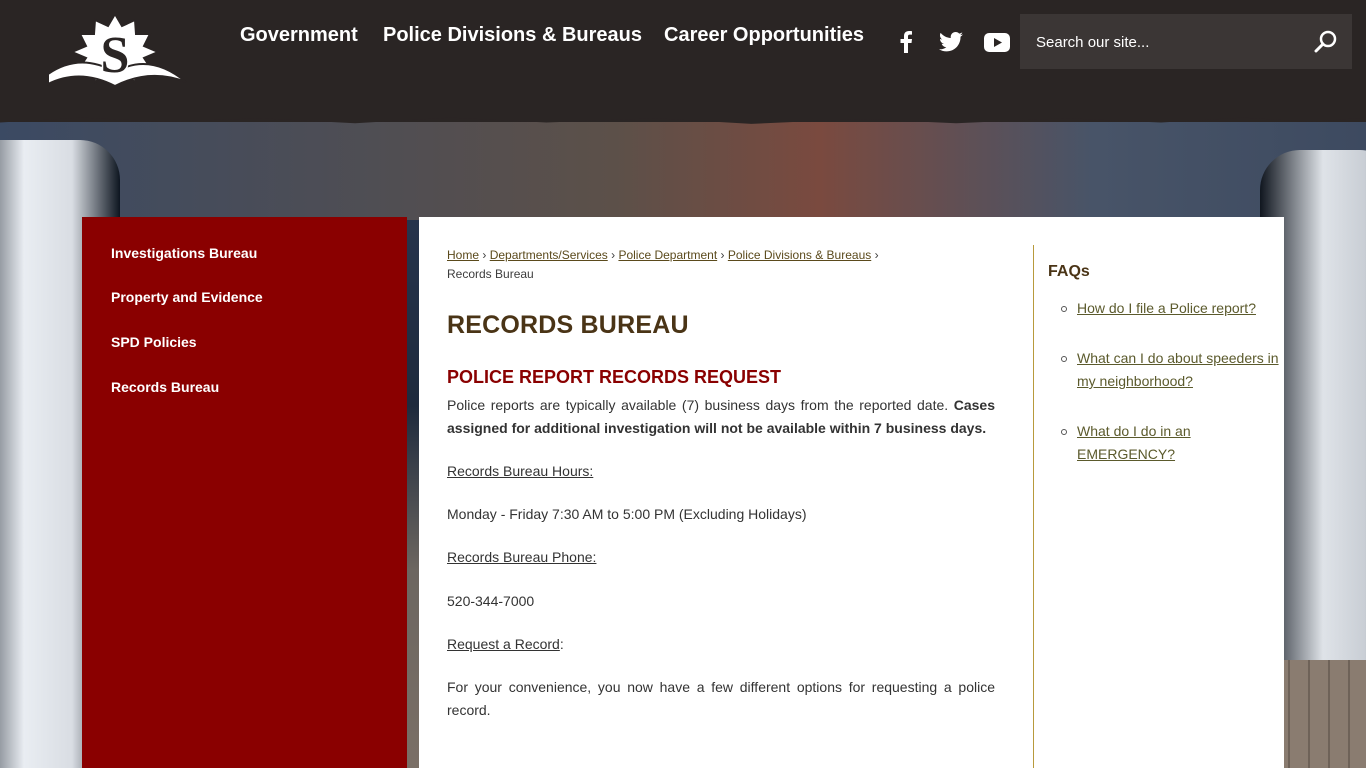 This screenshot has width=1366, height=768. What do you see at coordinates (520, 471) in the screenshot?
I see `hours-label: Records Bureau Hours:` at bounding box center [520, 471].